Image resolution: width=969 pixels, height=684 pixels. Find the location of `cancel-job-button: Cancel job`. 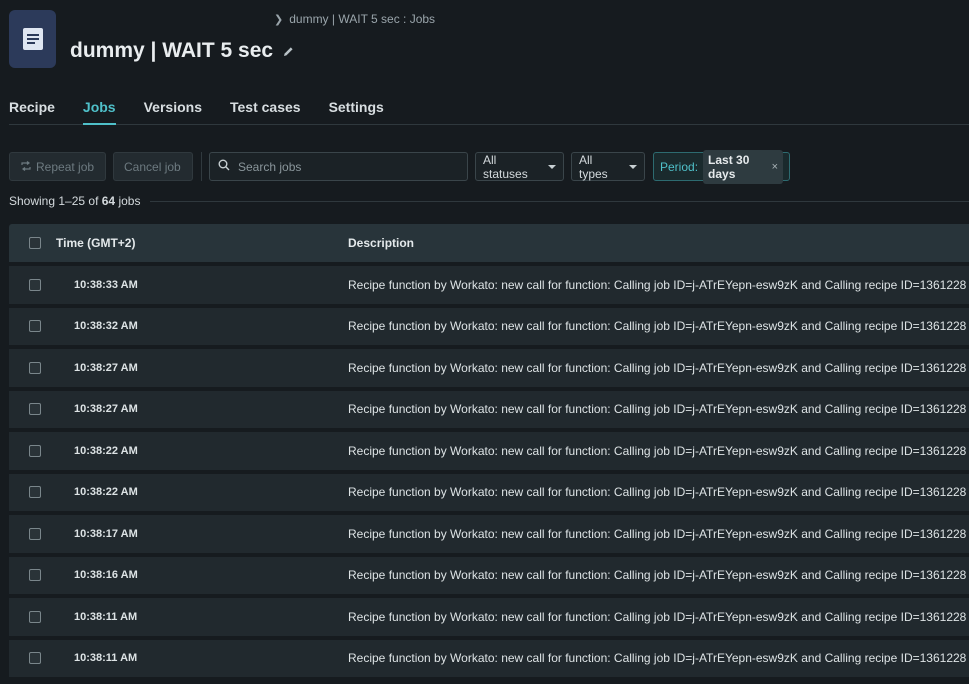

cancel-job-button: Cancel job is located at coordinates (153, 166).